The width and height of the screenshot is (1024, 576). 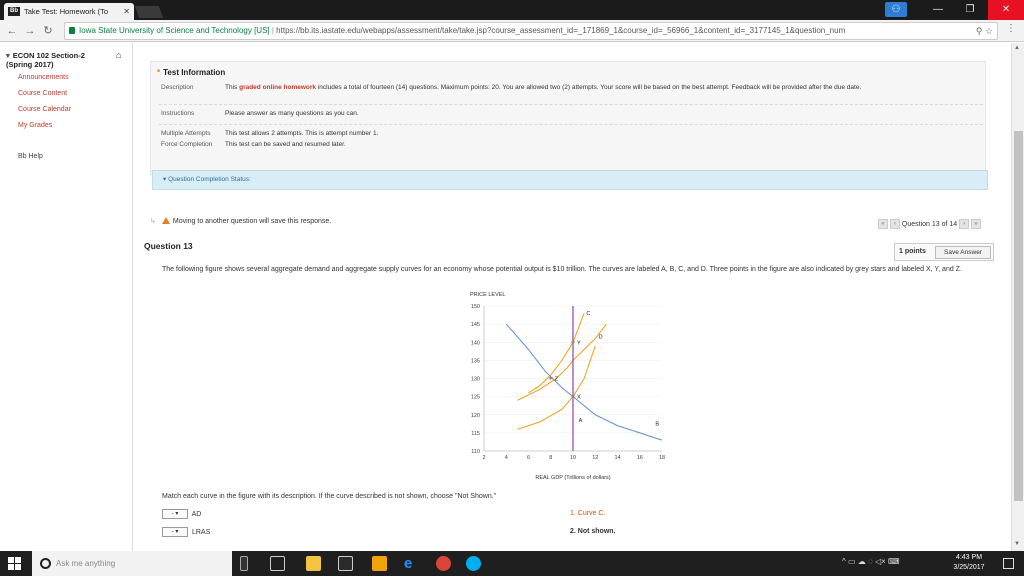 What do you see at coordinates (573, 458) in the screenshot?
I see `x-tick-label: 10` at bounding box center [573, 458].